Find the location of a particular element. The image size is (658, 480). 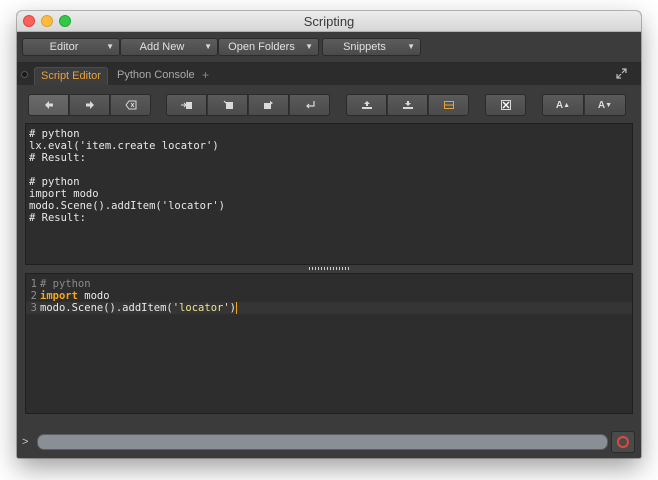

output-line: lx.eval('item.create locator') is located at coordinates (124, 146).